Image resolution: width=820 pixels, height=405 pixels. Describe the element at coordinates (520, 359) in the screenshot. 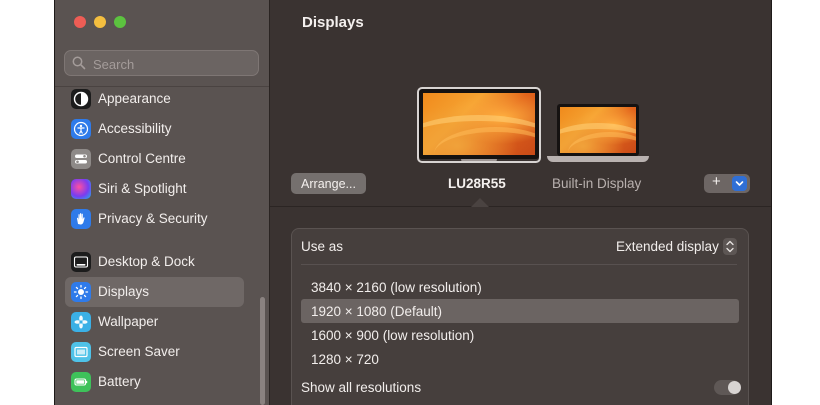

I see `resolution-option: 1280 × 720` at that location.